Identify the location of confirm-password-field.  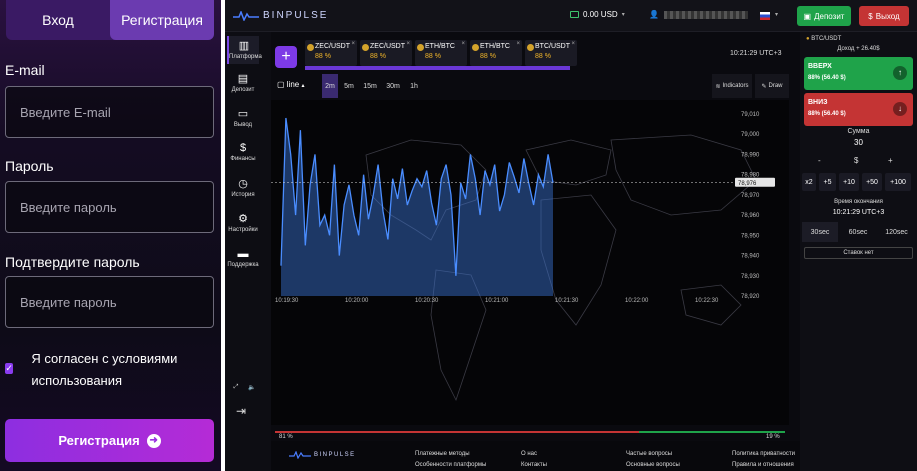
(109, 302).